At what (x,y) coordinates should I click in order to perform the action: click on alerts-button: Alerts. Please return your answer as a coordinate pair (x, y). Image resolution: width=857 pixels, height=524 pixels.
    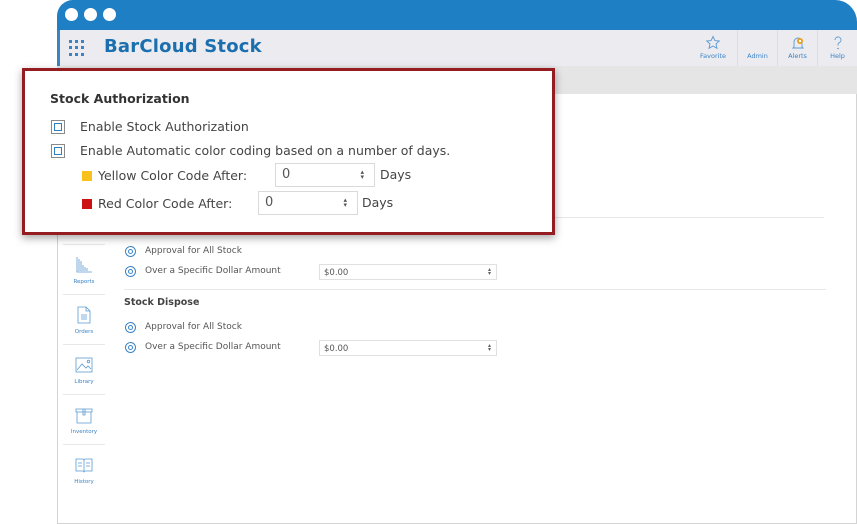
    Looking at the image, I should click on (797, 48).